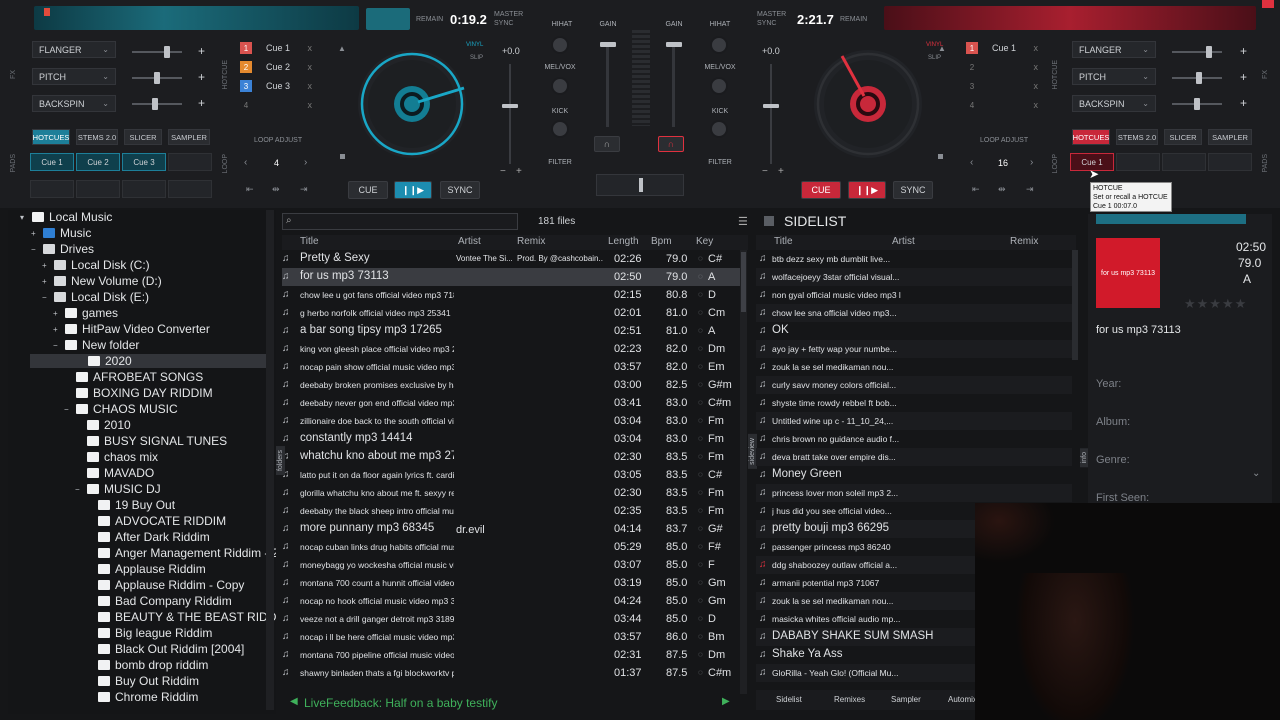 The image size is (1280, 720). I want to click on deck-b-cue-1: 1 Cue 1 x, so click(1004, 48).